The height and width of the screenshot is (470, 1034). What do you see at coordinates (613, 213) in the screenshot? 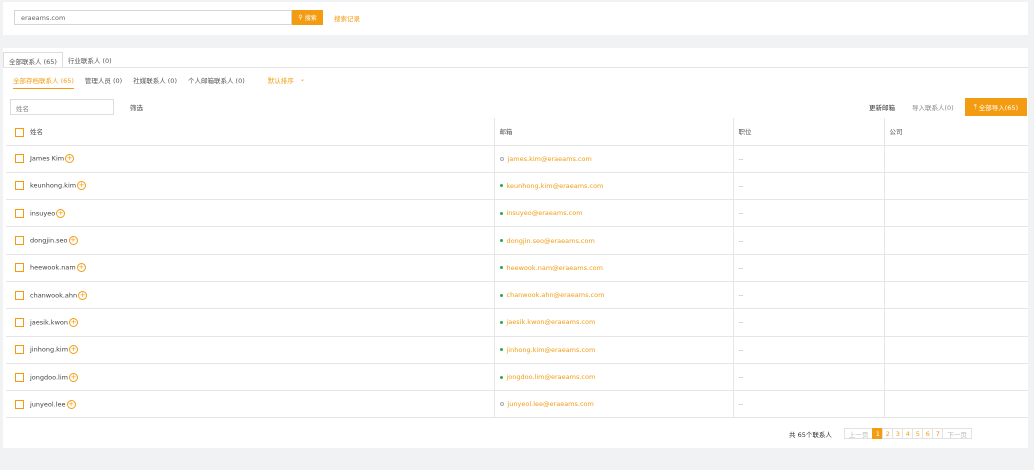
I see `email-cell: insuyeo@eraeams.com` at bounding box center [613, 213].